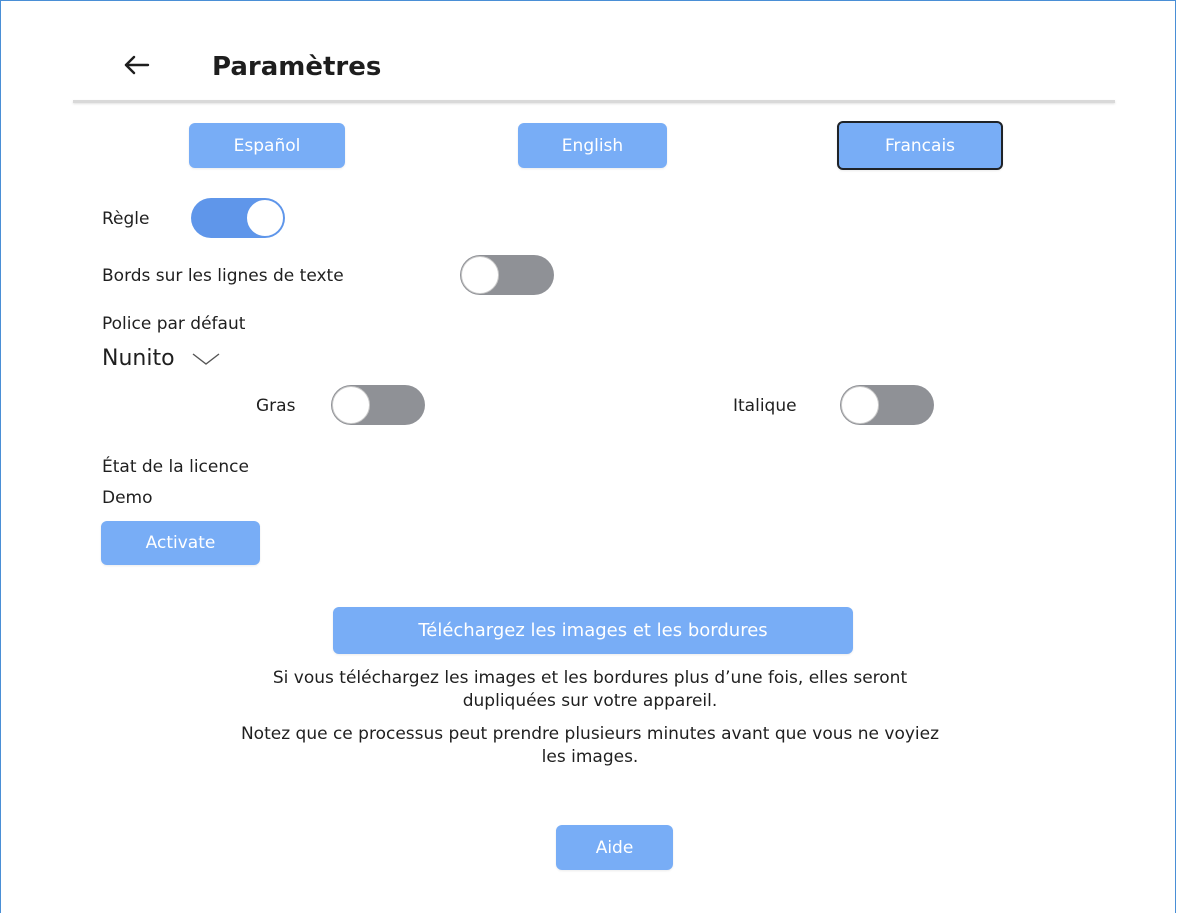  Describe the element at coordinates (137, 65) in the screenshot. I see `arrow-left-icon` at that location.